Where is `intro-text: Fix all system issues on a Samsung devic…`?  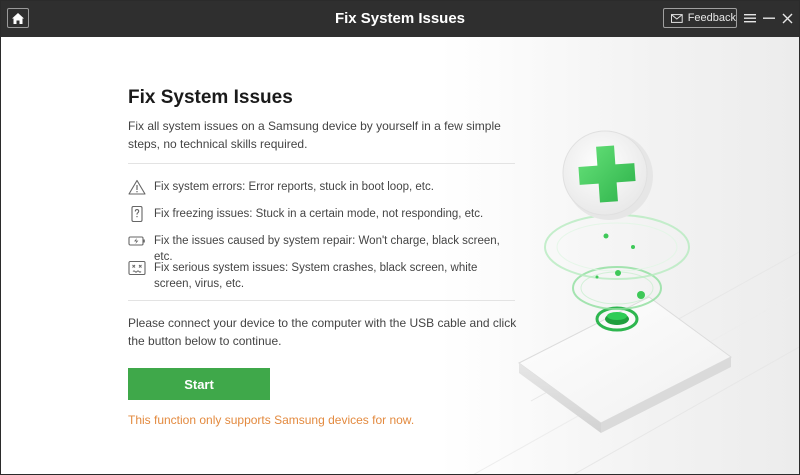 intro-text: Fix all system issues on a Samsung devic… is located at coordinates (314, 135).